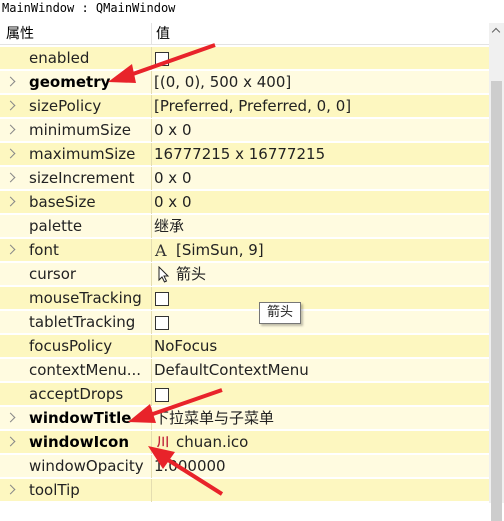 This screenshot has height=521, width=504. Describe the element at coordinates (191, 274) in the screenshot. I see `property-value: 箭头` at that location.